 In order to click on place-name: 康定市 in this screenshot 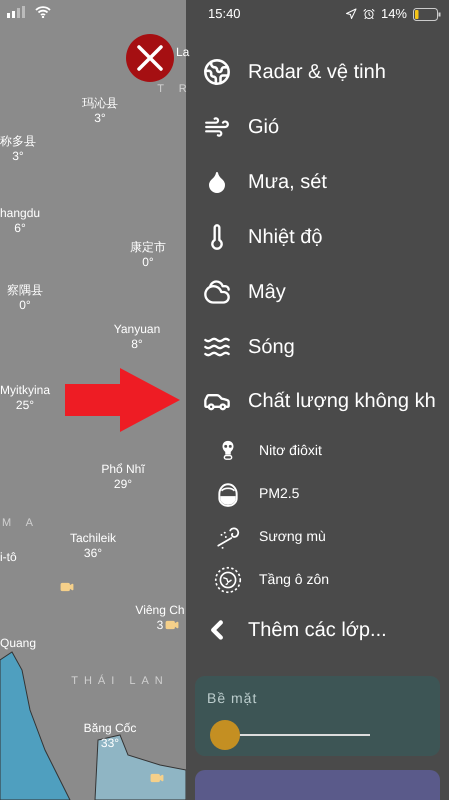, I will do `click(148, 247)`.